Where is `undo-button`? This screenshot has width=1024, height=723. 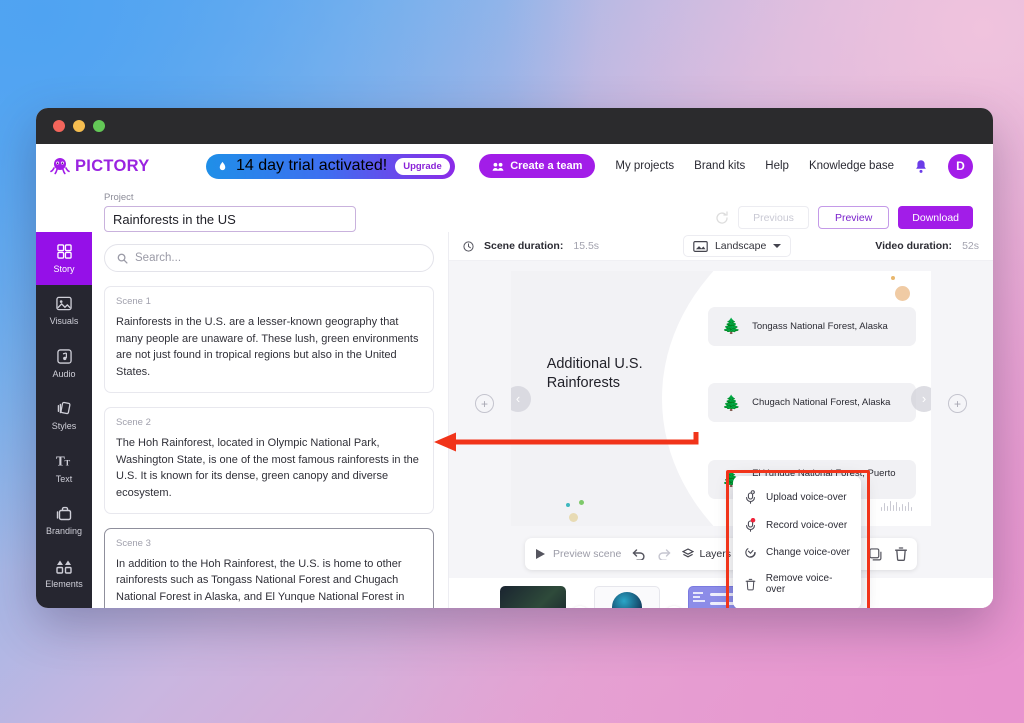
undo-button is located at coordinates (639, 554).